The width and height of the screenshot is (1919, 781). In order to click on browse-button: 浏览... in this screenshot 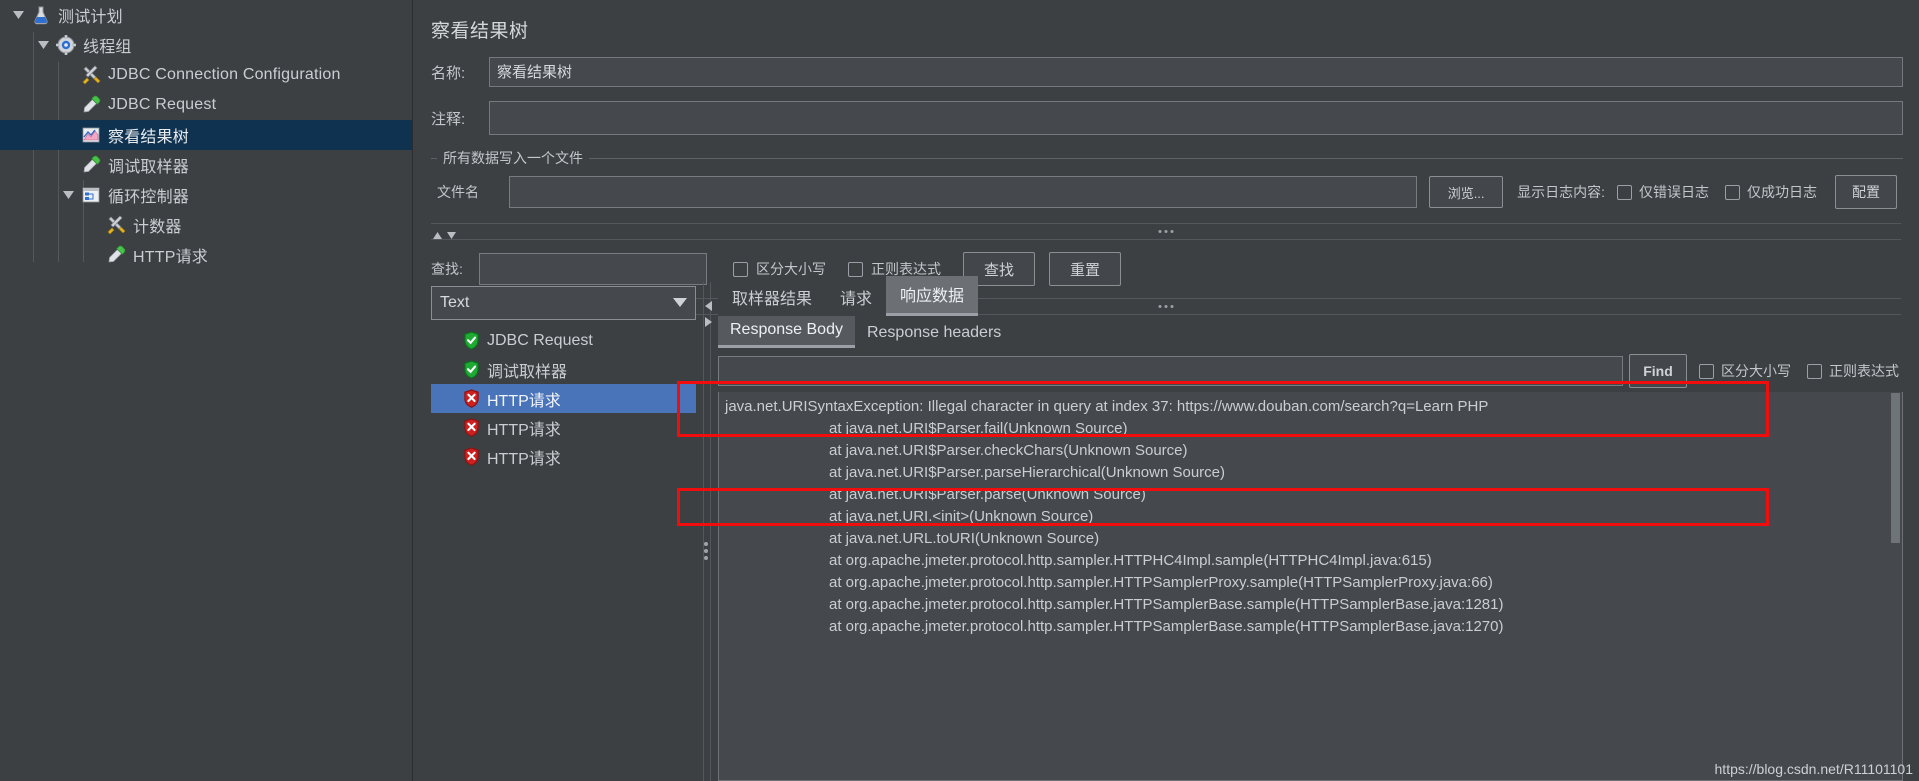, I will do `click(1466, 192)`.